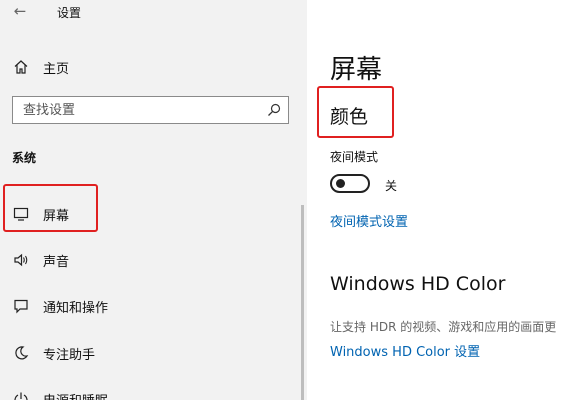  Describe the element at coordinates (443, 327) in the screenshot. I see `hd-color-description: 让支持 HDR 的视频、游戏和应用的画面更` at that location.